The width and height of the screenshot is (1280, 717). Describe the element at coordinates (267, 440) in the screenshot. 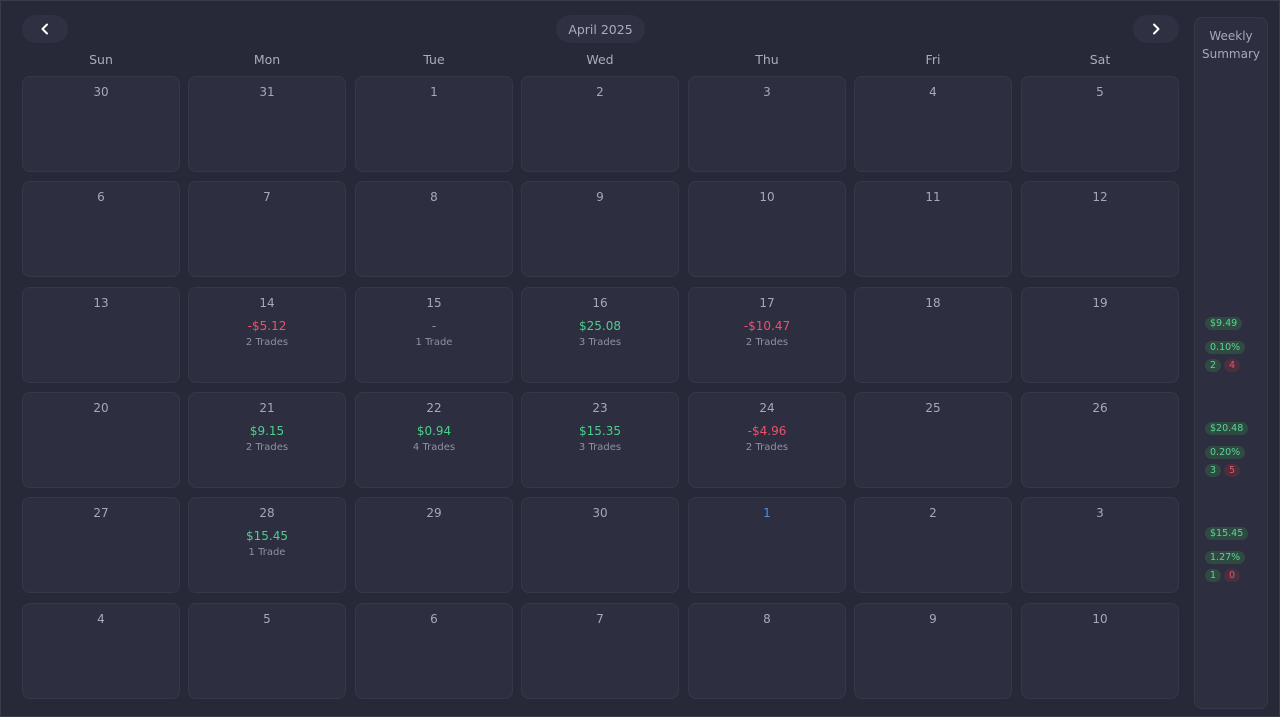

I see `day-cell: 21 $9.15 2 Trades` at that location.